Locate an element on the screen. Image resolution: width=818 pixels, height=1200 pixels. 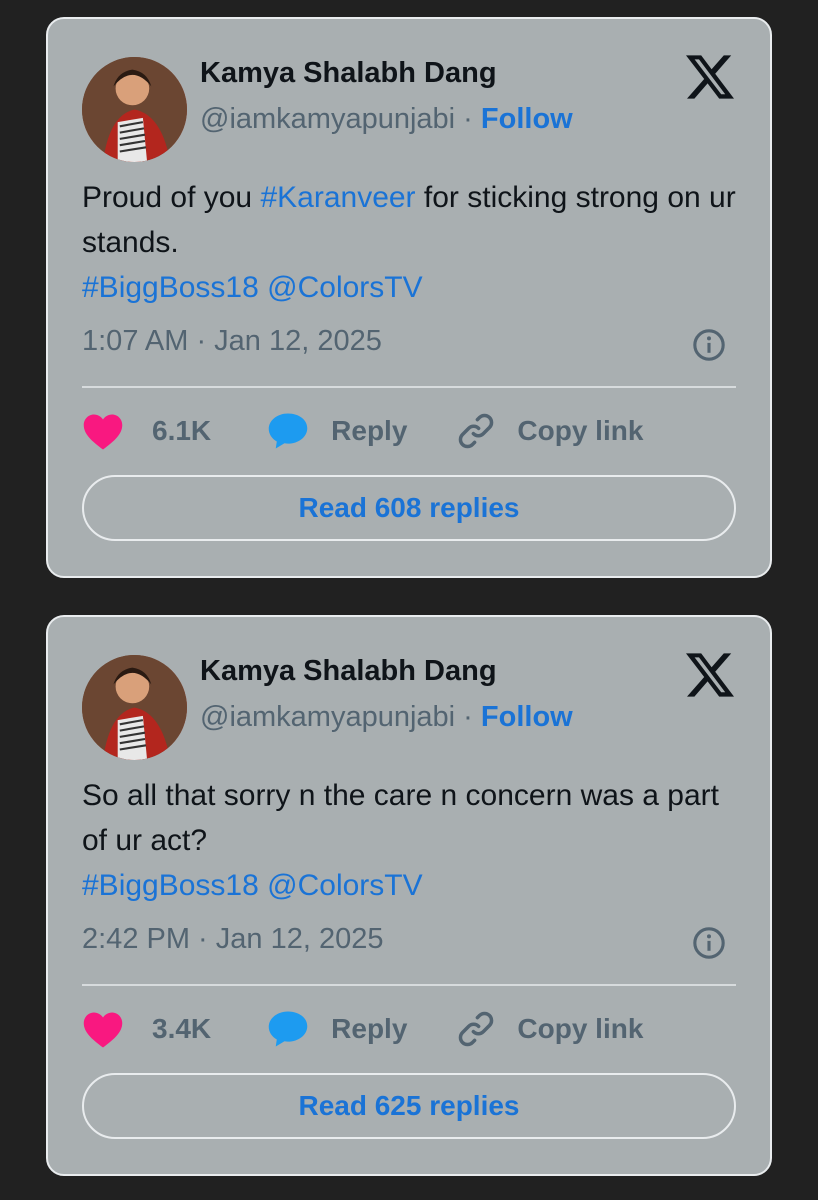
action-bar: 3.4K Reply Copy link is located at coordinates (362, 1029).